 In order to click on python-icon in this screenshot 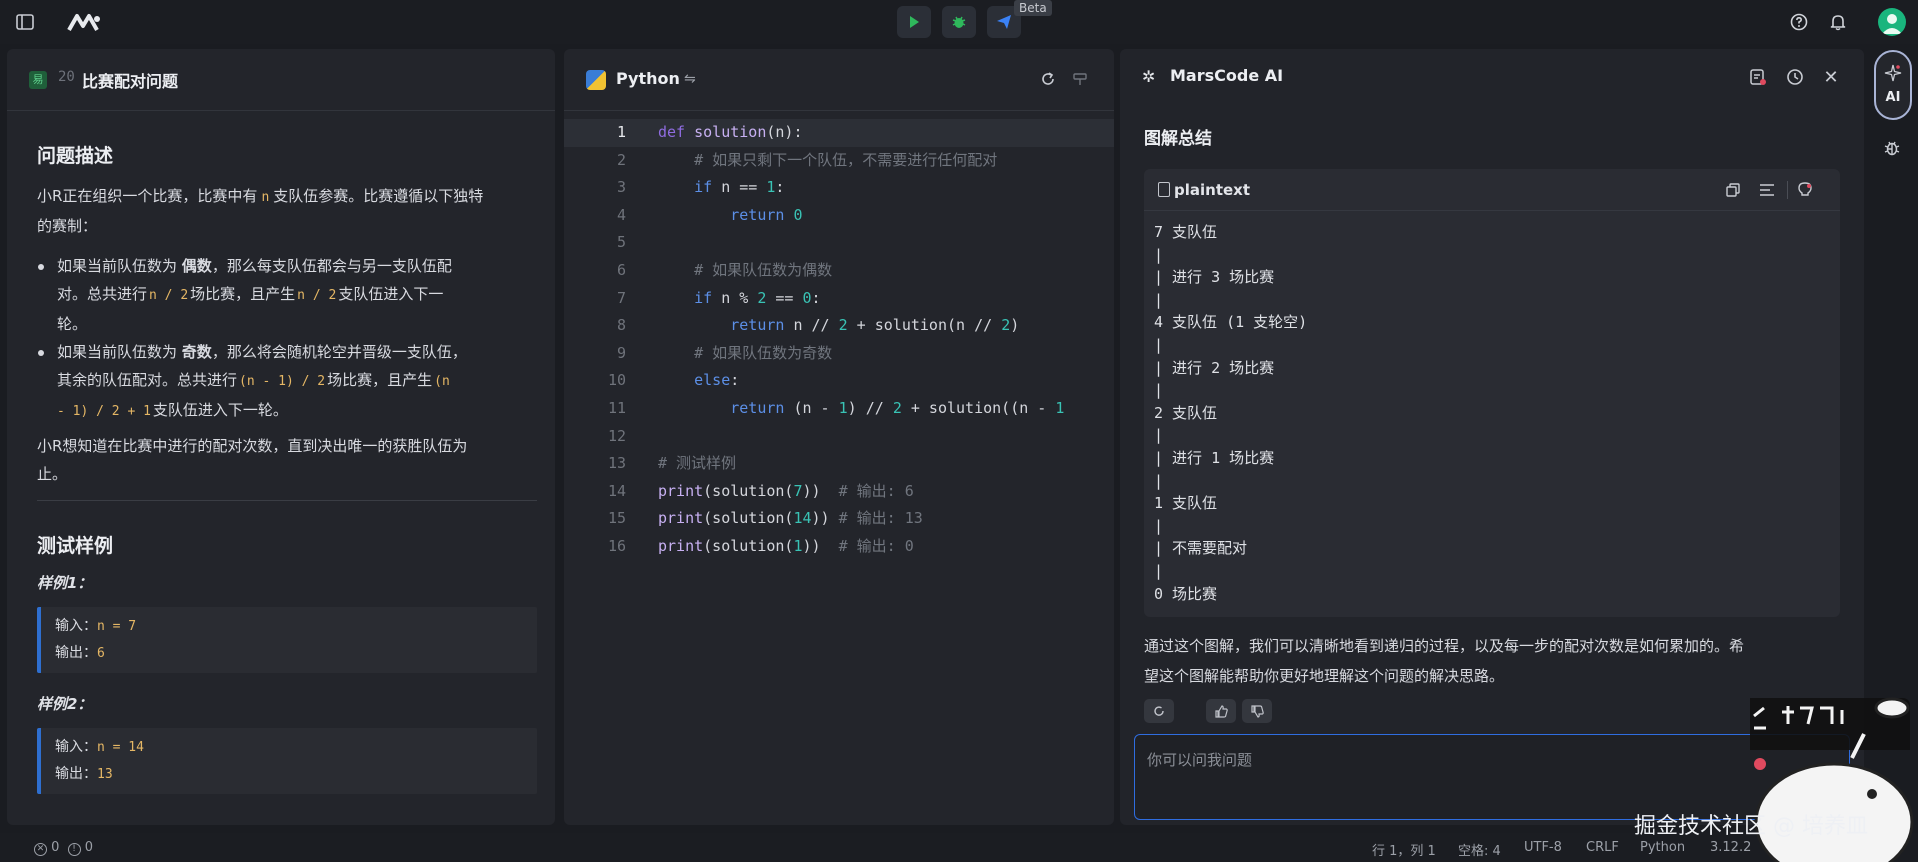, I will do `click(596, 80)`.